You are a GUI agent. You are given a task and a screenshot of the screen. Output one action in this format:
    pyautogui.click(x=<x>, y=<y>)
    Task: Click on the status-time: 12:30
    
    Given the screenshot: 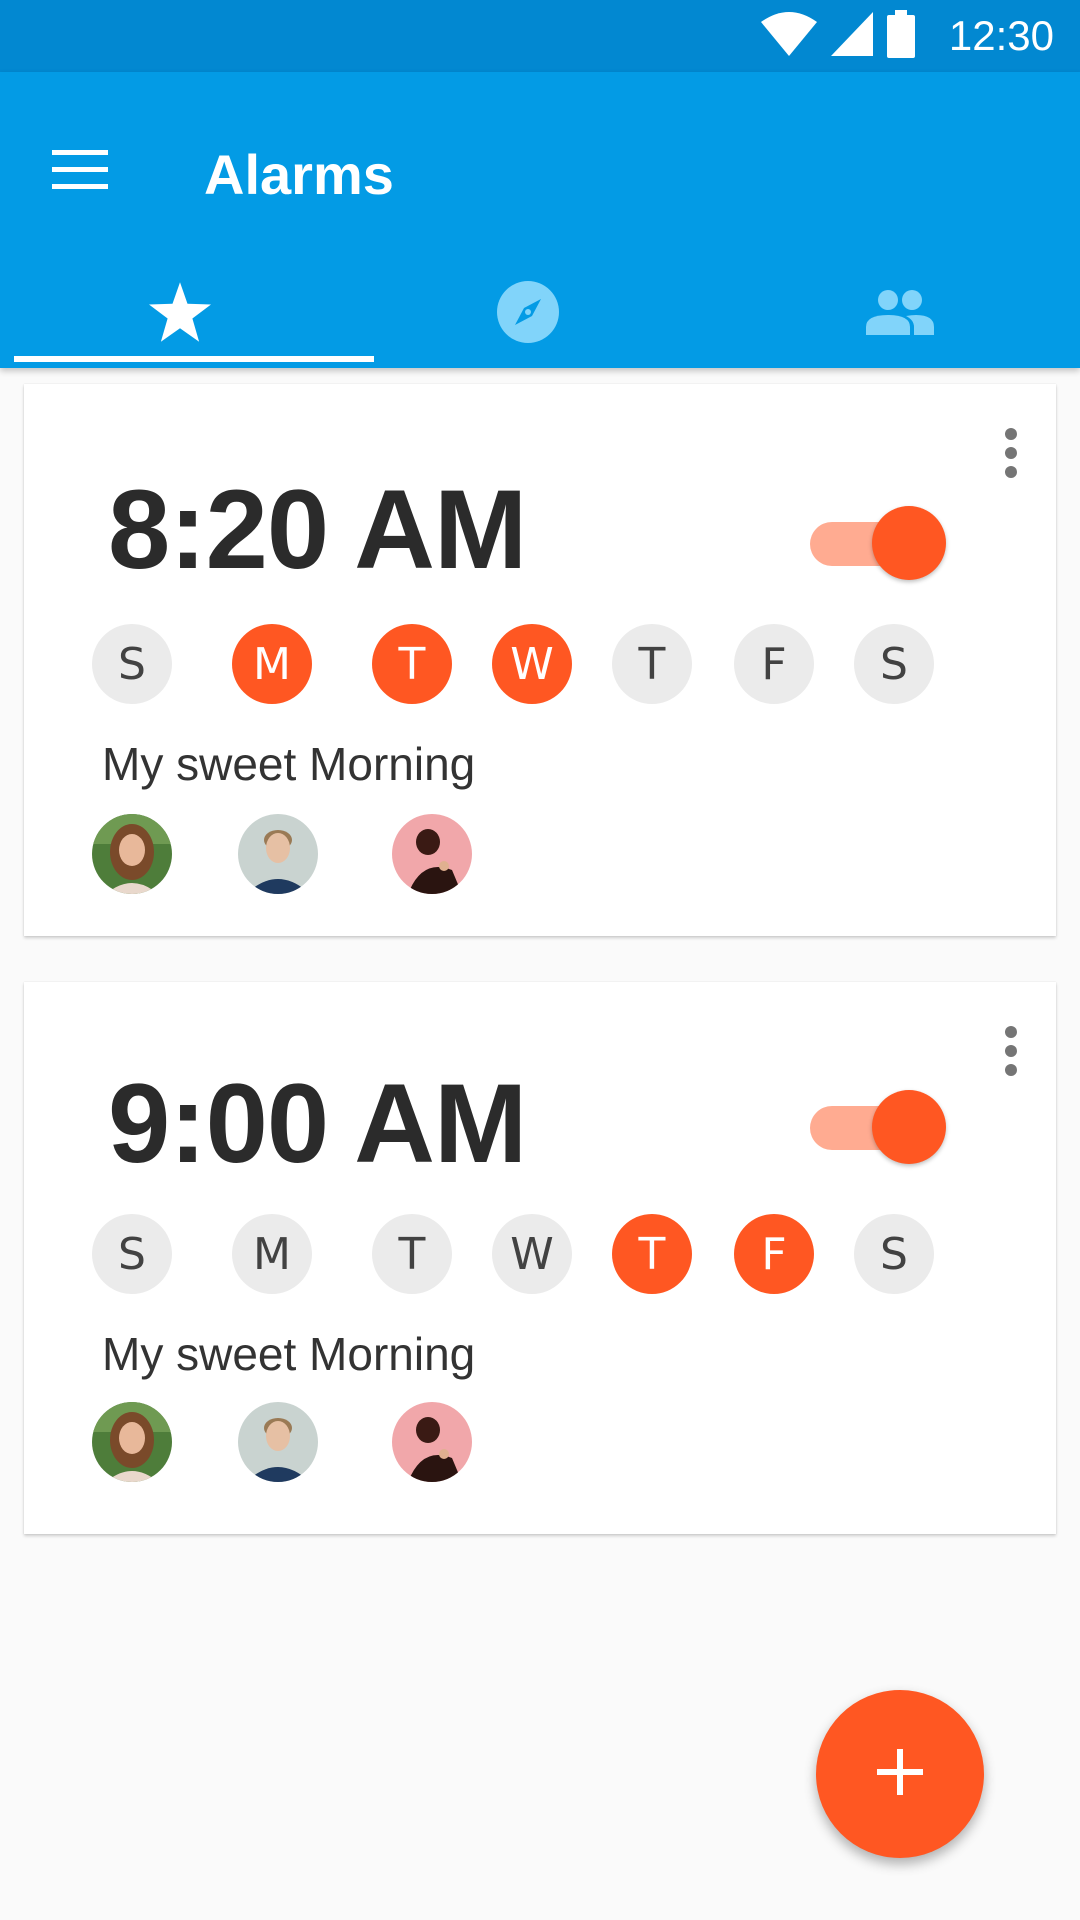 What is the action you would take?
    pyautogui.click(x=1001, y=35)
    